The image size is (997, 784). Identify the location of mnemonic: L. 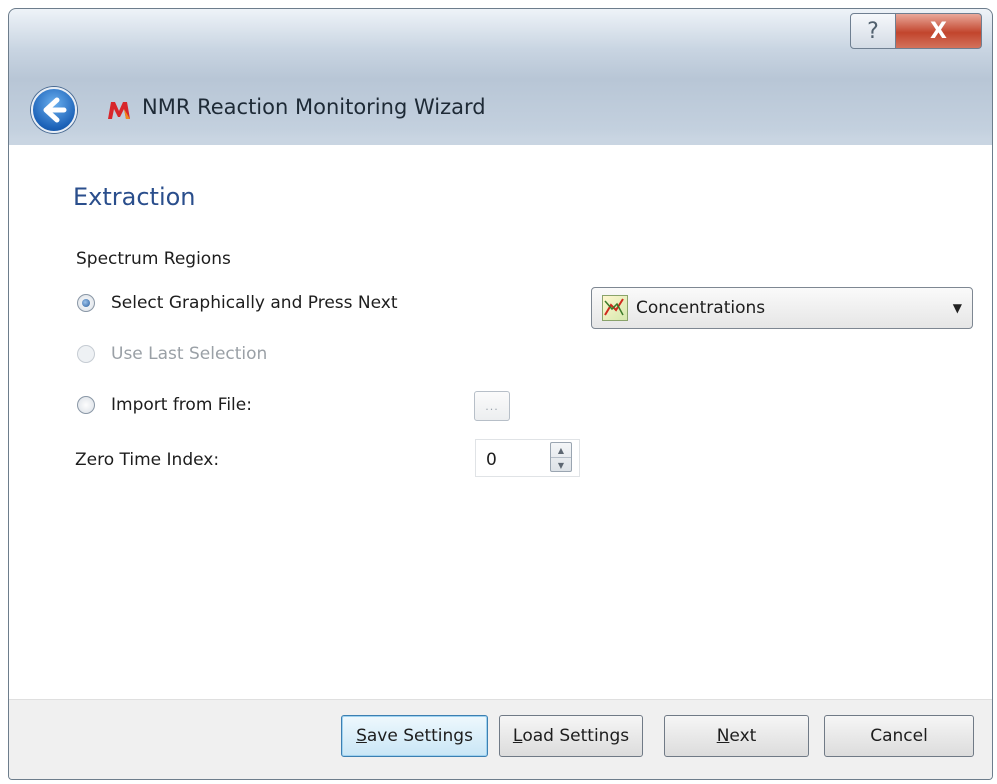
(517, 736).